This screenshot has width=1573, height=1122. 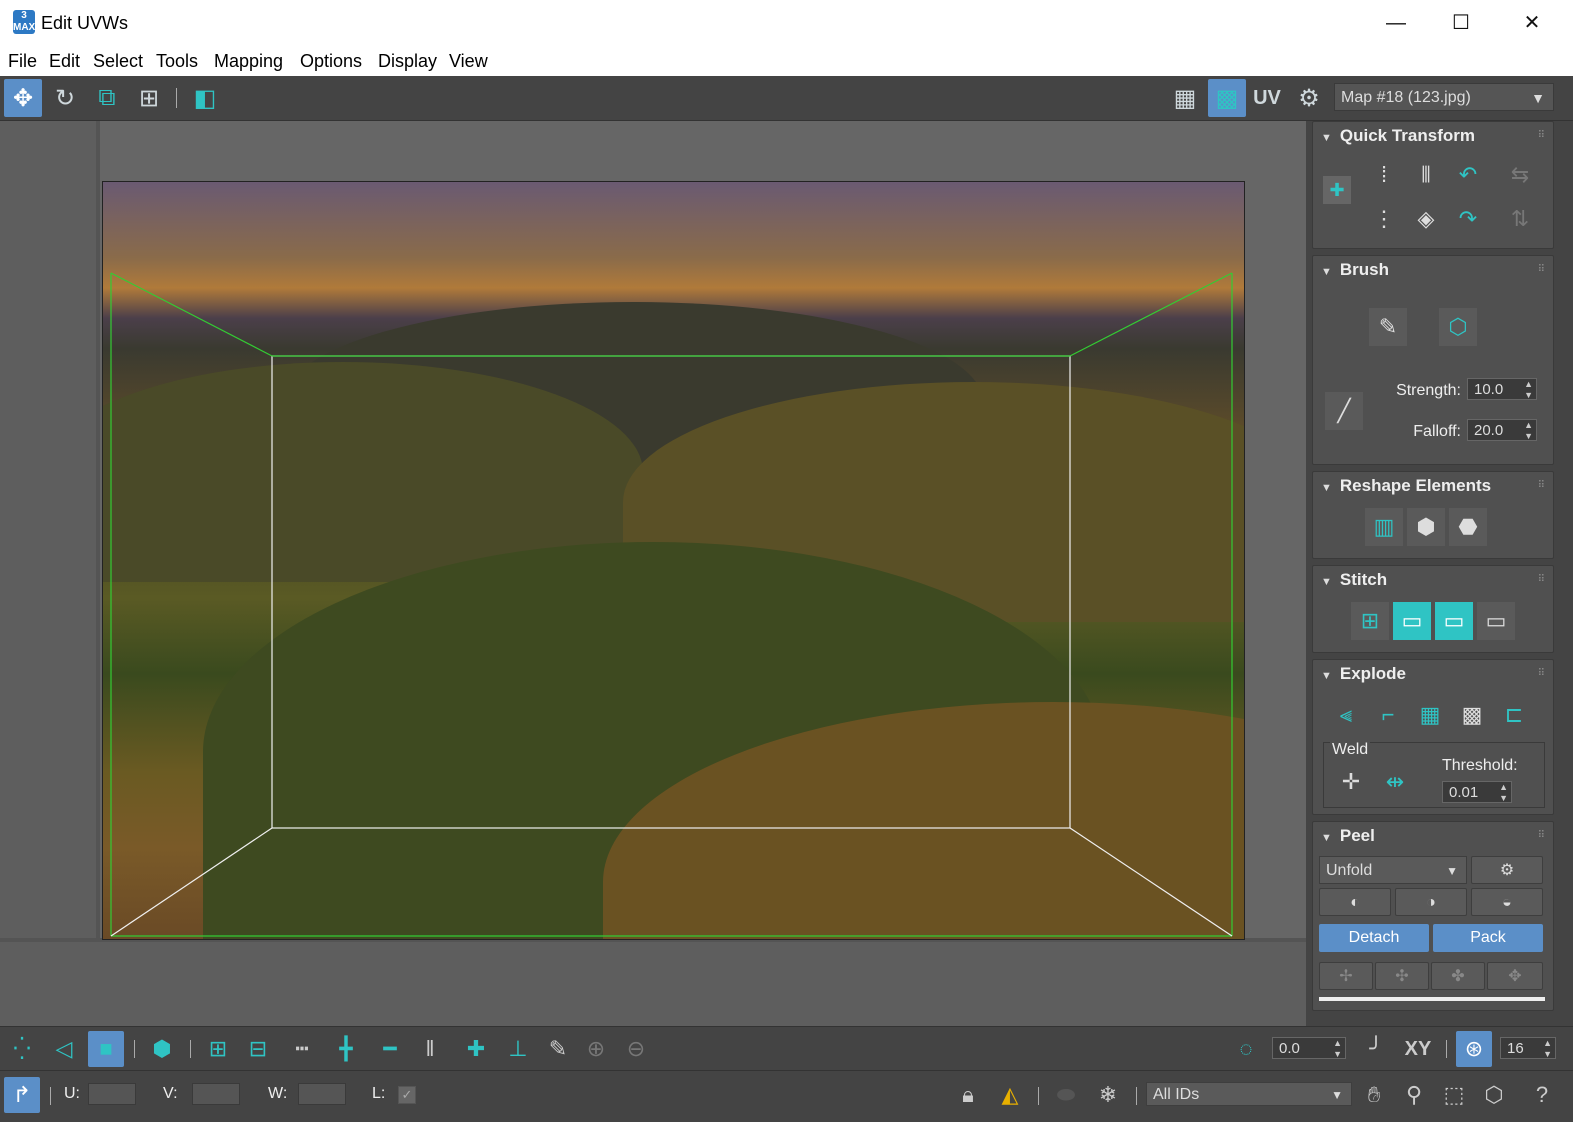 What do you see at coordinates (1355, 270) in the screenshot?
I see `brush-header: ▼ Brush` at bounding box center [1355, 270].